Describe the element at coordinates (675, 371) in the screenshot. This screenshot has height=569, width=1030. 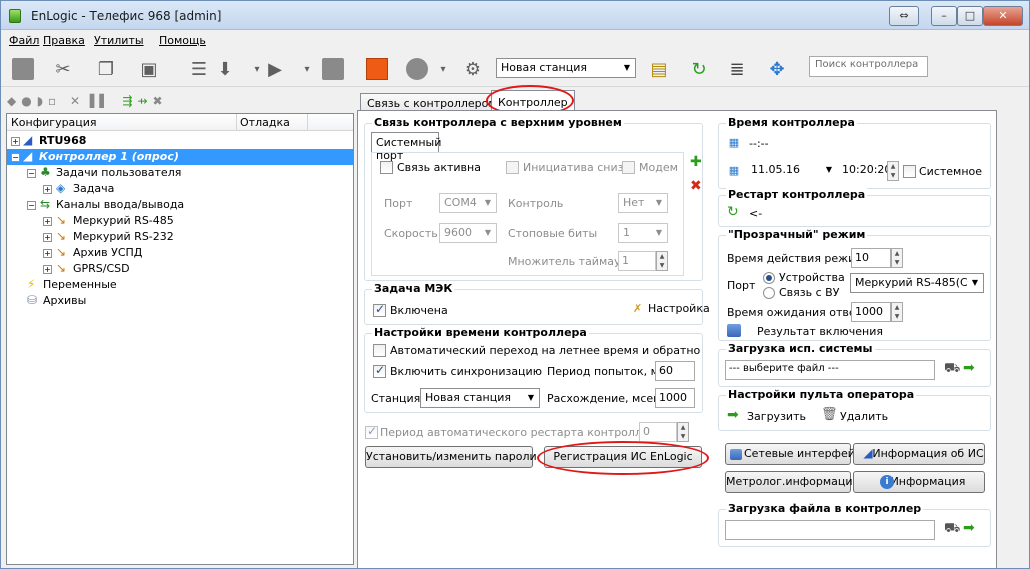
I see `period-input: 60` at that location.